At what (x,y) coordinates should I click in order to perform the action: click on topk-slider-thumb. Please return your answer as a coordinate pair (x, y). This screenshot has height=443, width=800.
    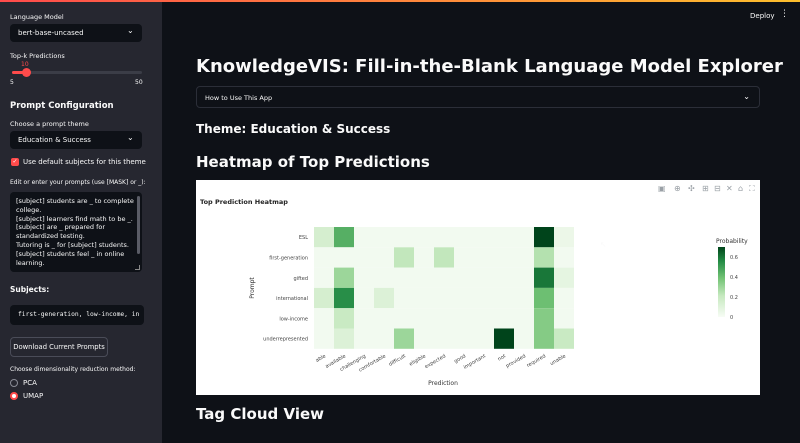
    Looking at the image, I should click on (27, 72).